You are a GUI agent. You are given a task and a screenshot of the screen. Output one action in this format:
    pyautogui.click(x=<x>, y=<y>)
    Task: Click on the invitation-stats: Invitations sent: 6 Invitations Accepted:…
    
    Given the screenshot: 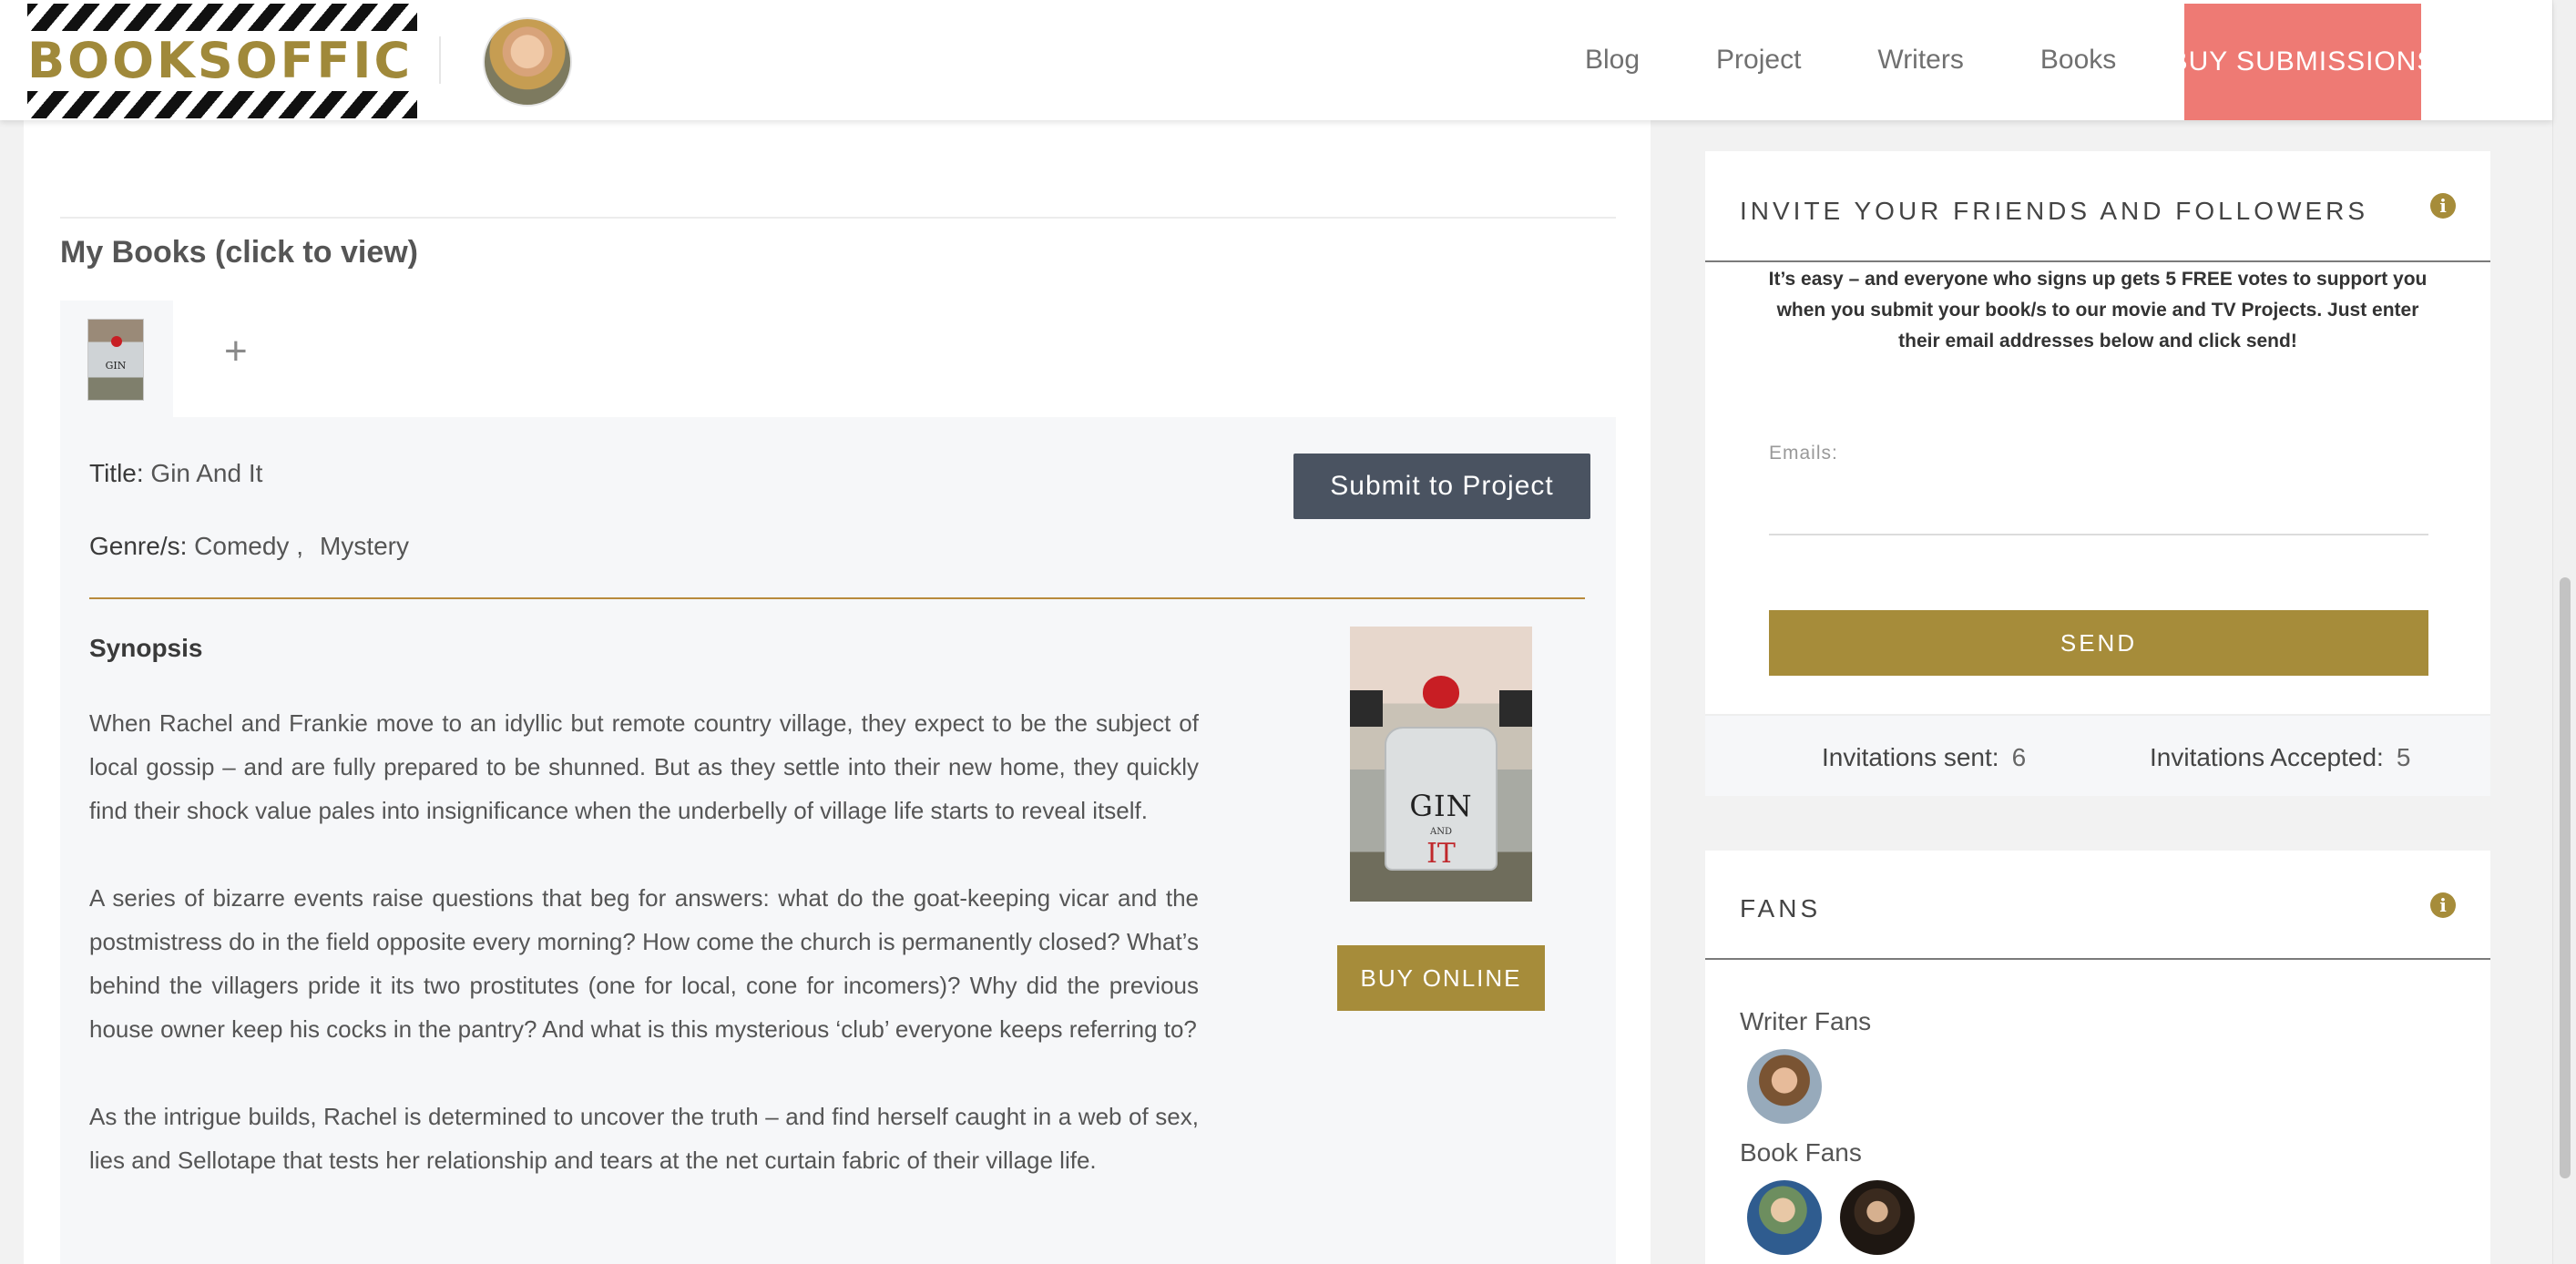 What is the action you would take?
    pyautogui.click(x=2097, y=755)
    